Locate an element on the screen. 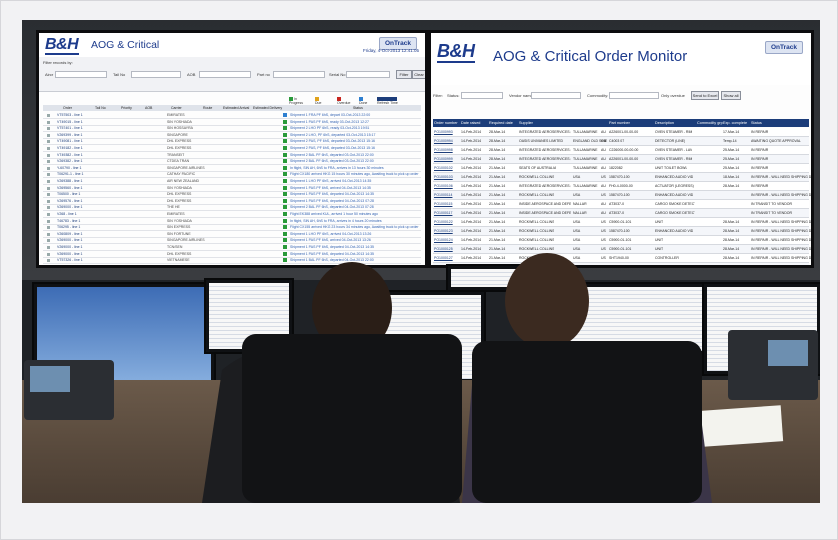 This screenshot has height=540, width=838. commodity-select is located at coordinates (634, 95).